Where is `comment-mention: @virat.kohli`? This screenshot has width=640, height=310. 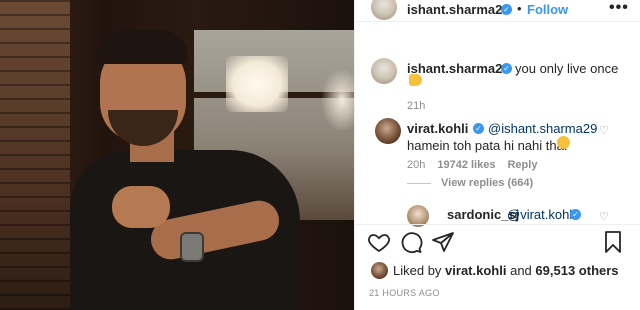 comment-mention: @virat.kohli is located at coordinates (541, 214).